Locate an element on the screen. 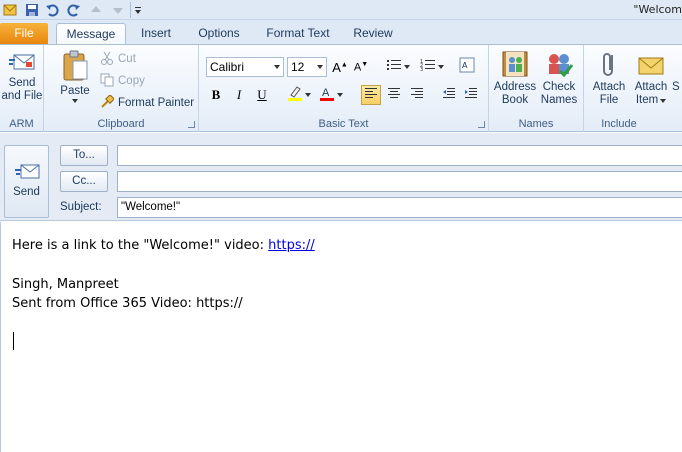 Image resolution: width=682 pixels, height=452 pixels. font-name-value: Calibri is located at coordinates (227, 67).